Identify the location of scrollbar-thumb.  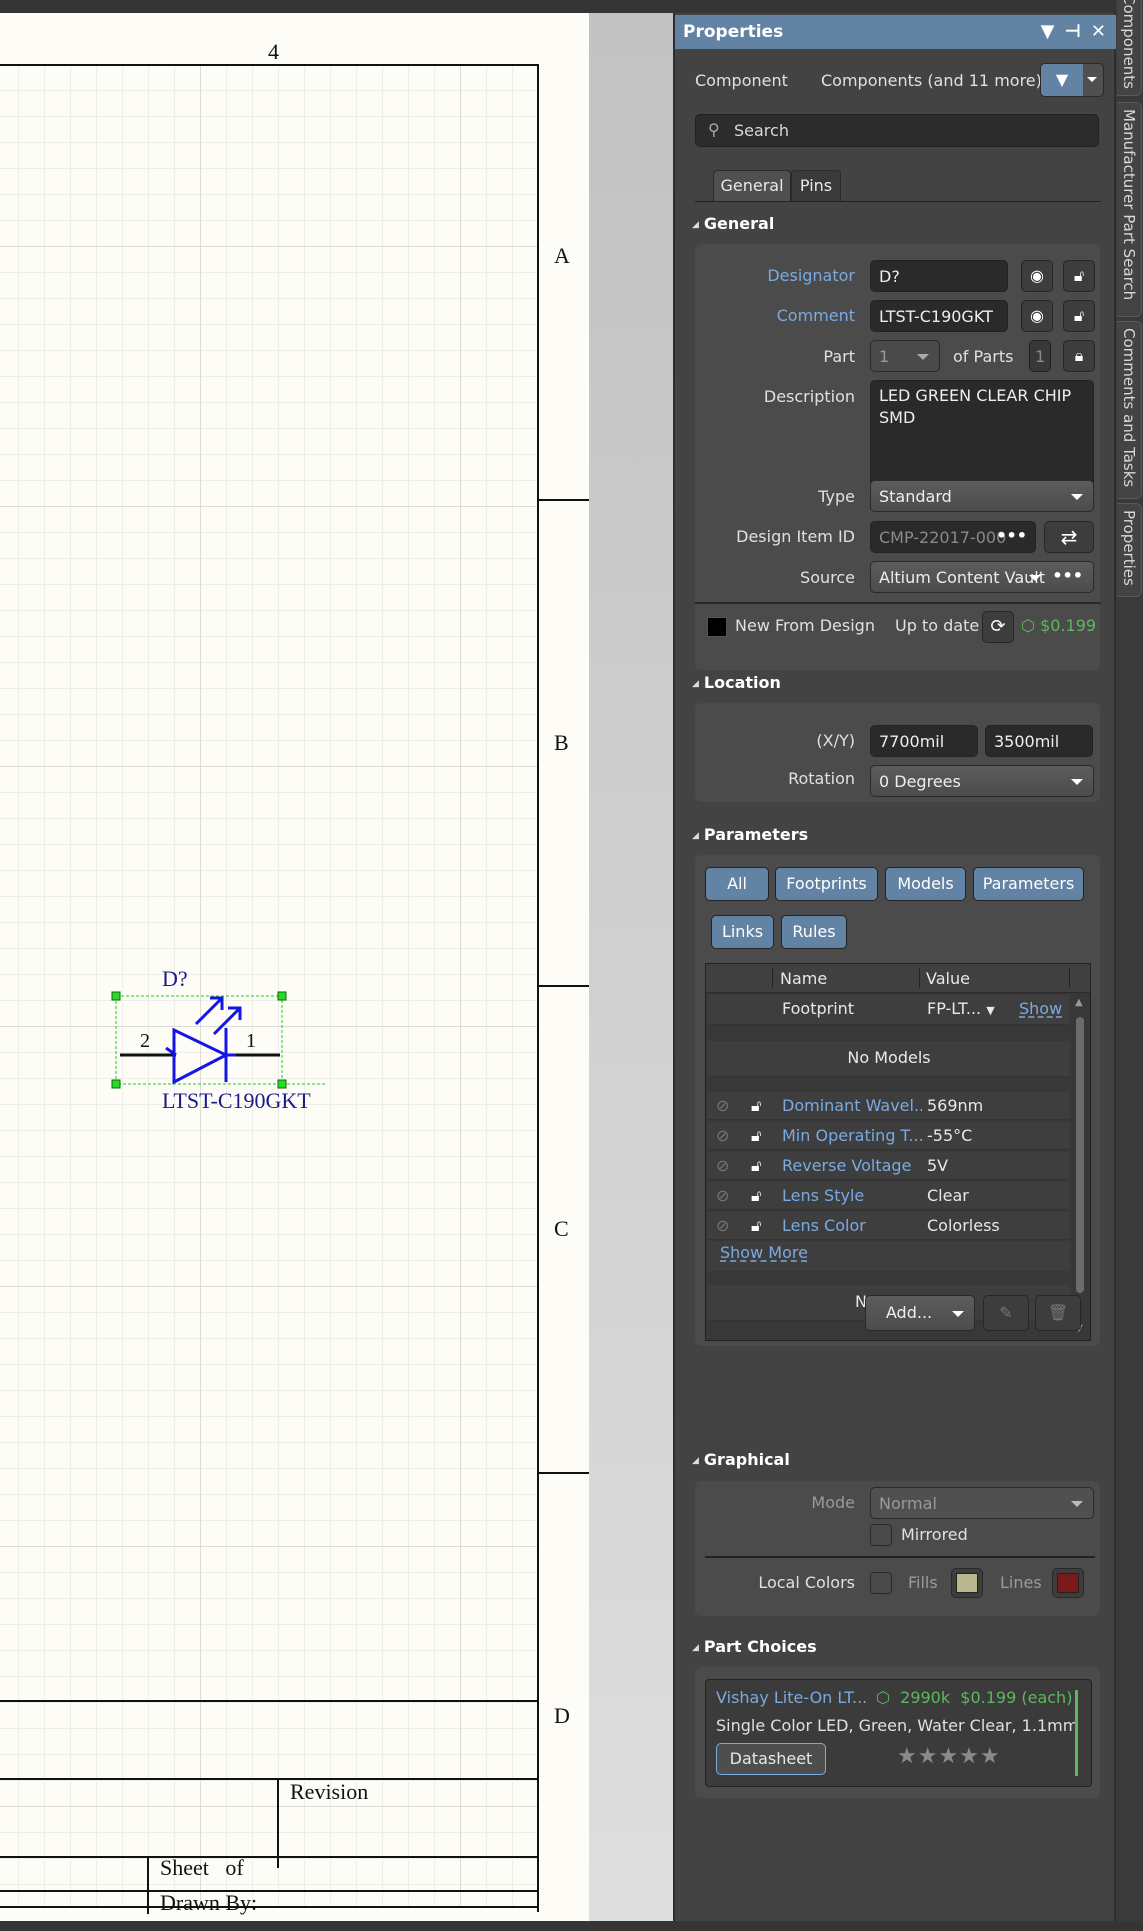
(1080, 1155).